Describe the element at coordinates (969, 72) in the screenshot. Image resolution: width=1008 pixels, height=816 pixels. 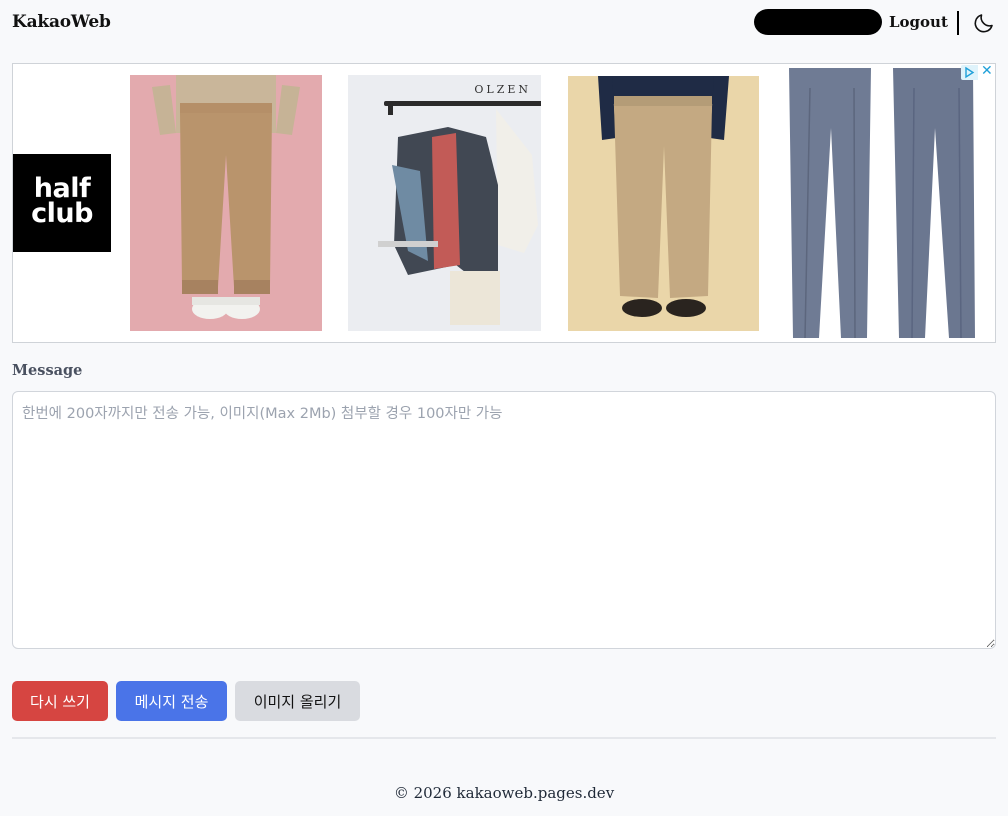
I see `adchoices-info-icon` at that location.